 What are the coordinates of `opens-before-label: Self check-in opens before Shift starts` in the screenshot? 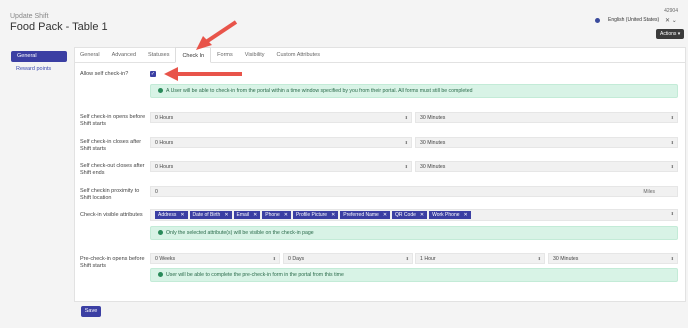 It's located at (113, 120).